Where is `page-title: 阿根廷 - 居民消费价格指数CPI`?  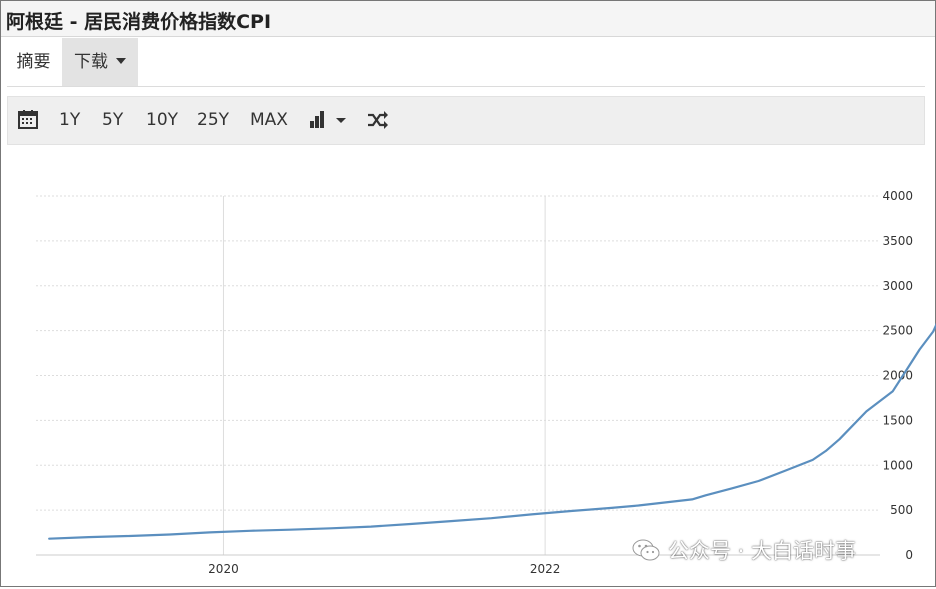
page-title: 阿根廷 - 居民消费价格指数CPI is located at coordinates (139, 22).